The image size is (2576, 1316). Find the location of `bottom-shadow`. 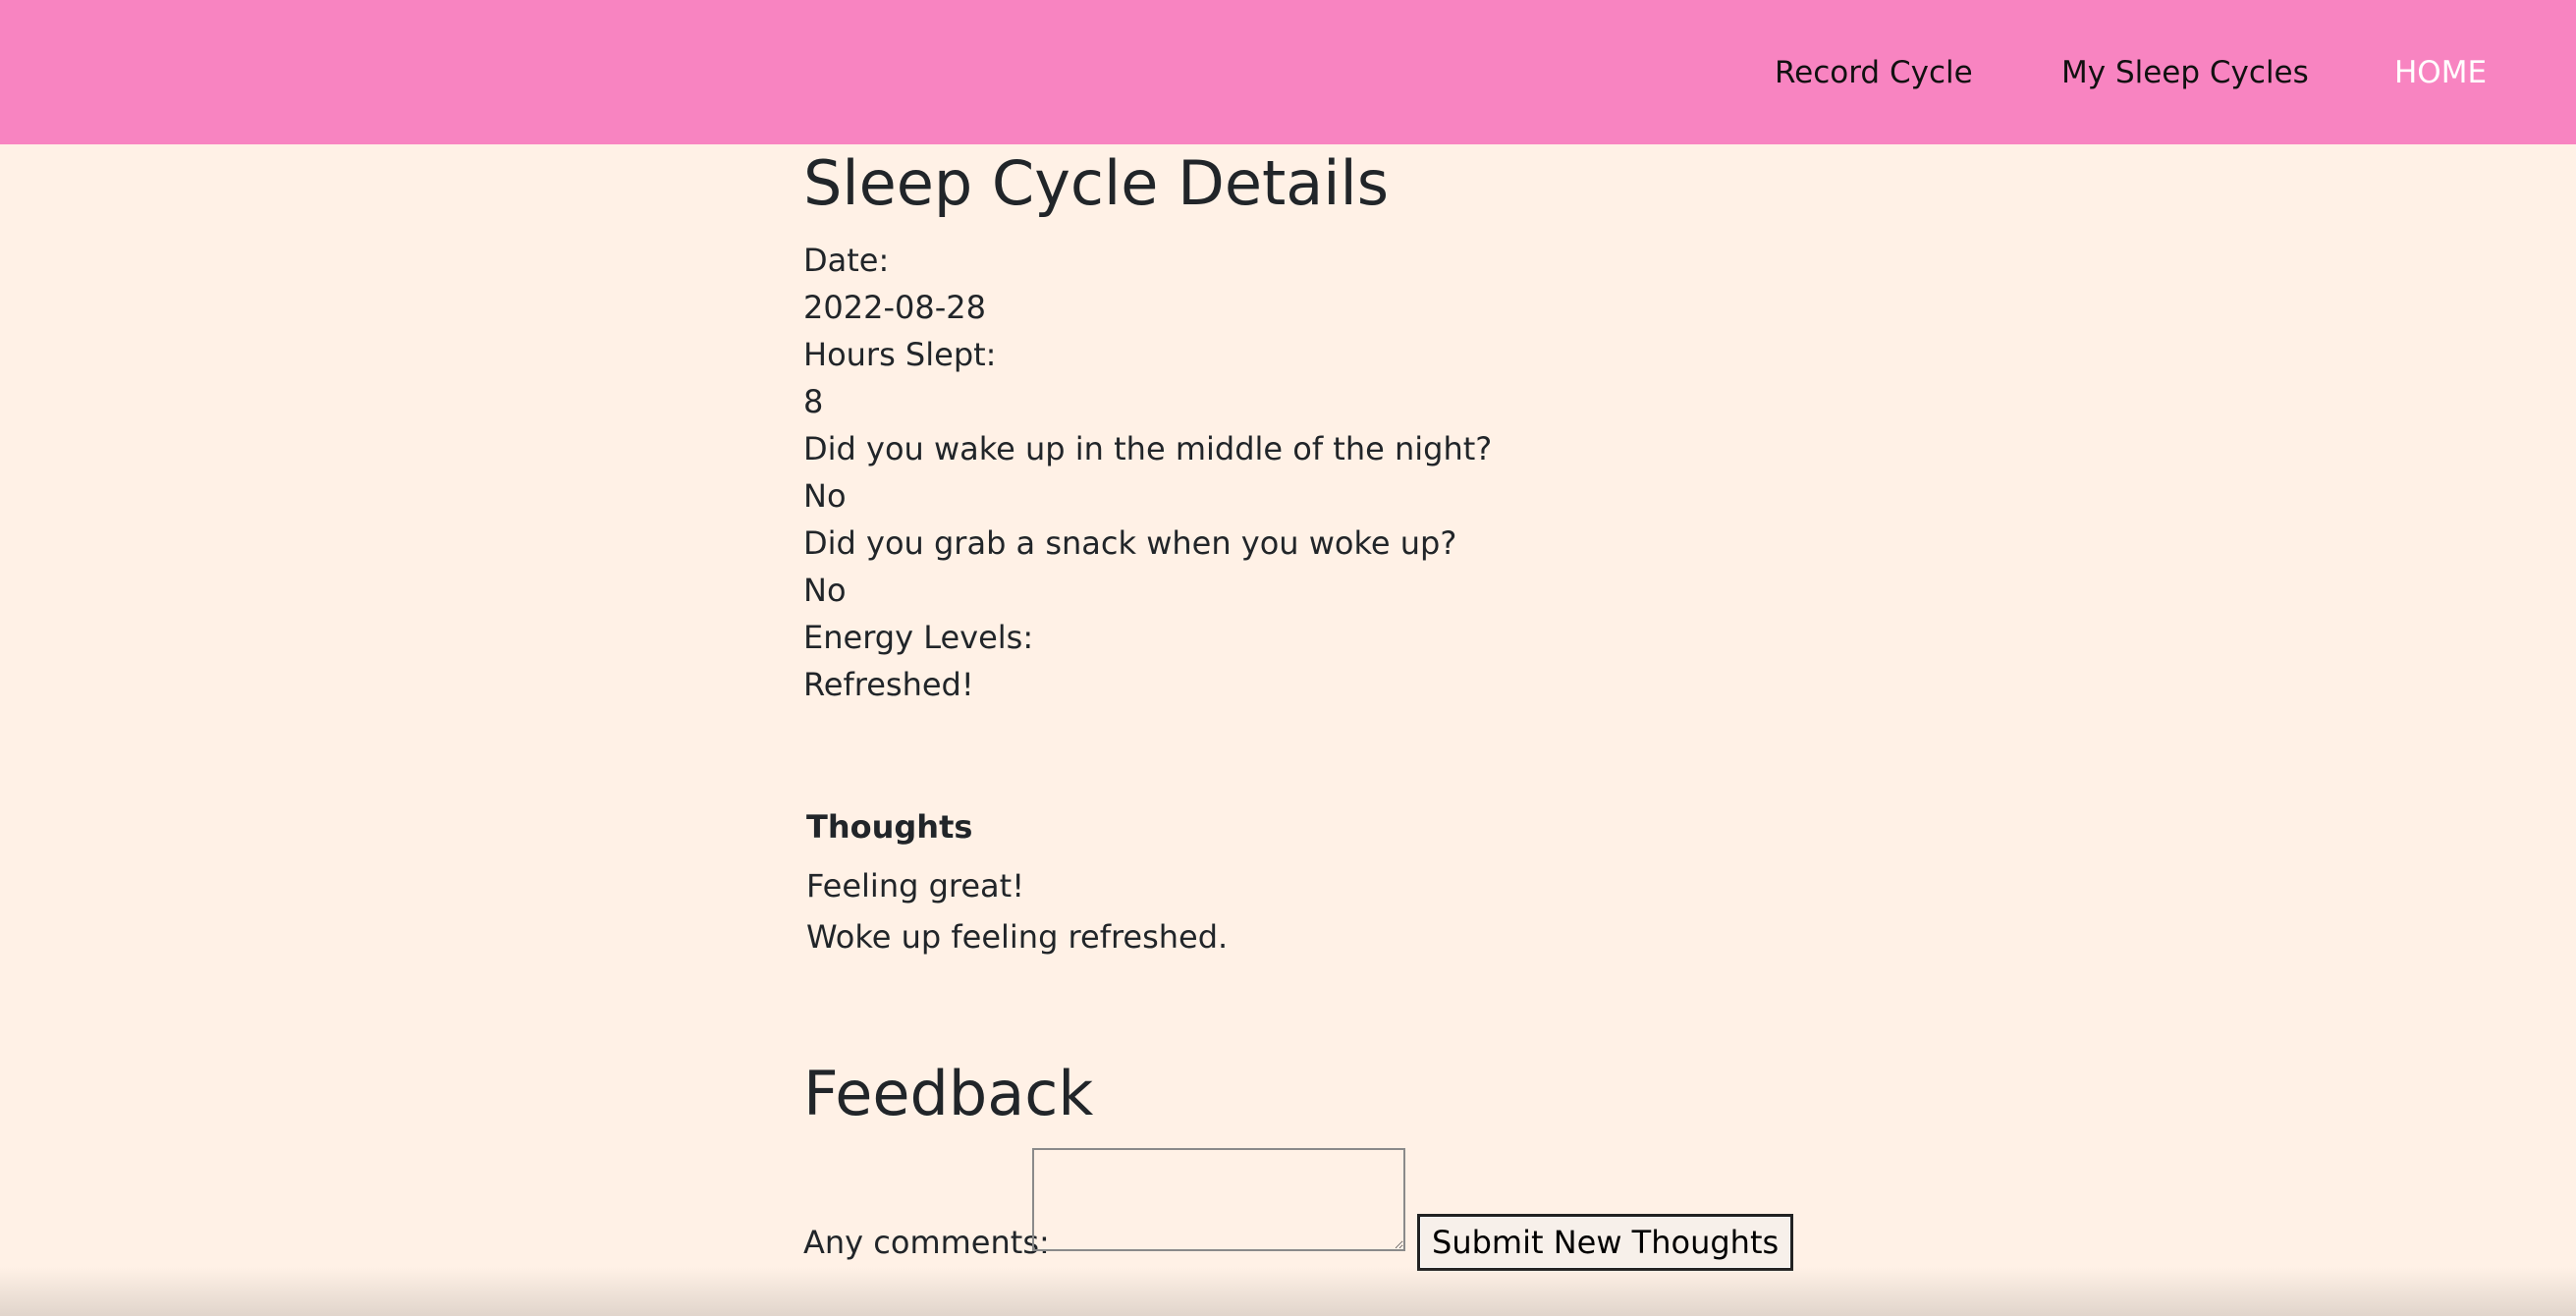

bottom-shadow is located at coordinates (1288, 1292).